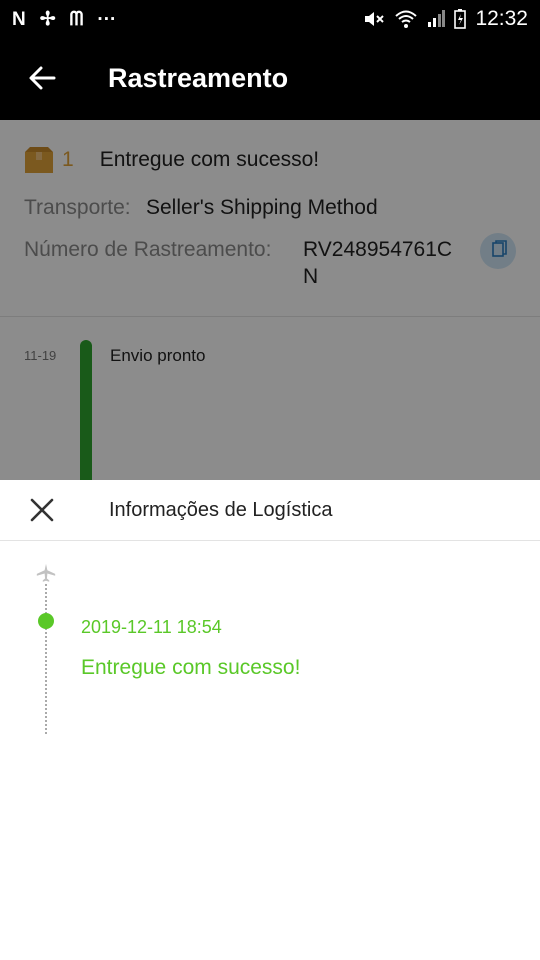 This screenshot has height=960, width=540. I want to click on netflix-icon: N, so click(19, 19).